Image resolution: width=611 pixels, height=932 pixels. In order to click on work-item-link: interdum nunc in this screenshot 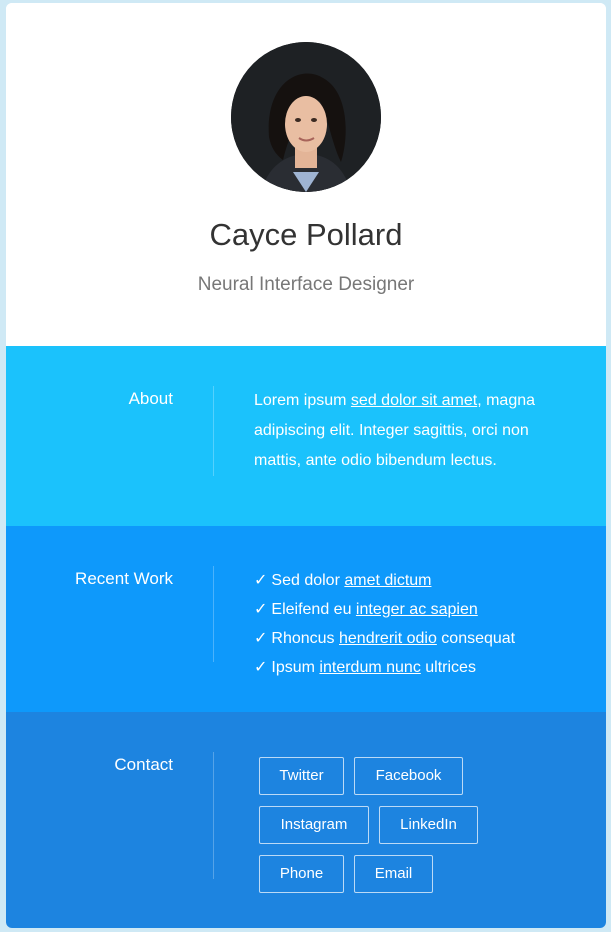, I will do `click(369, 667)`.